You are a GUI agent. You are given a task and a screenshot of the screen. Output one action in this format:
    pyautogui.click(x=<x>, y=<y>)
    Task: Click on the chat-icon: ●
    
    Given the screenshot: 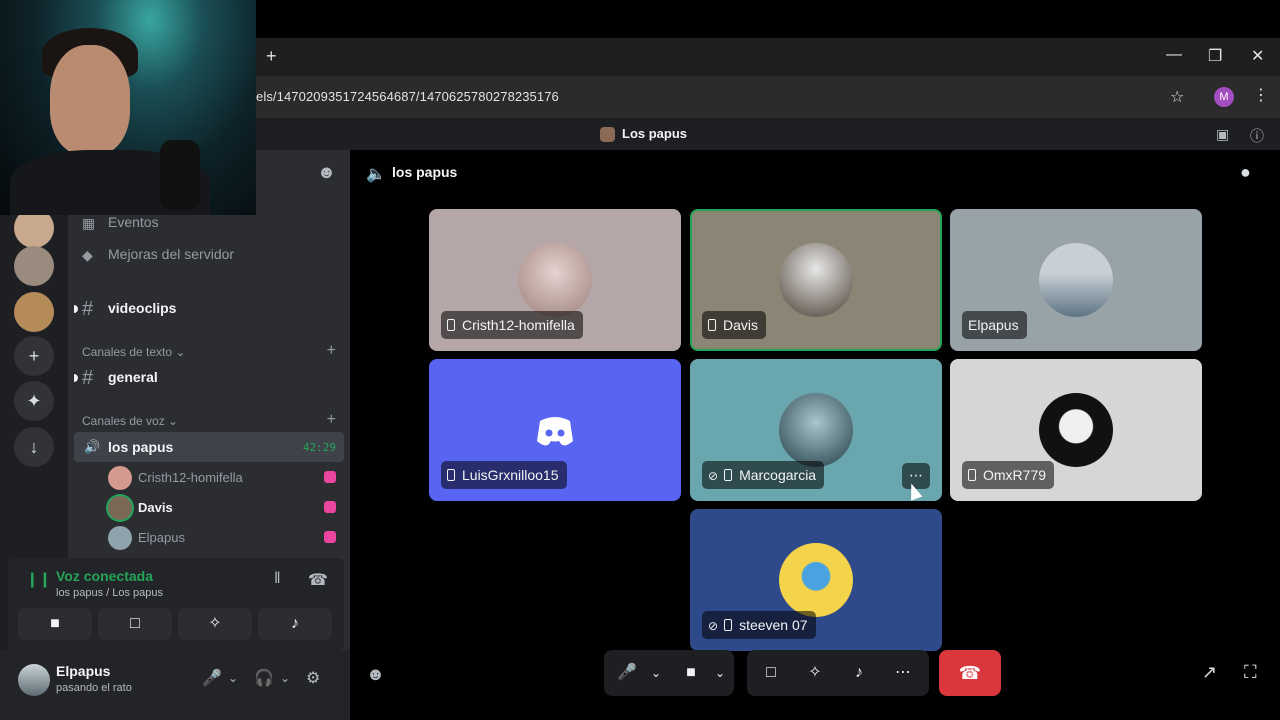 What is the action you would take?
    pyautogui.click(x=1245, y=172)
    